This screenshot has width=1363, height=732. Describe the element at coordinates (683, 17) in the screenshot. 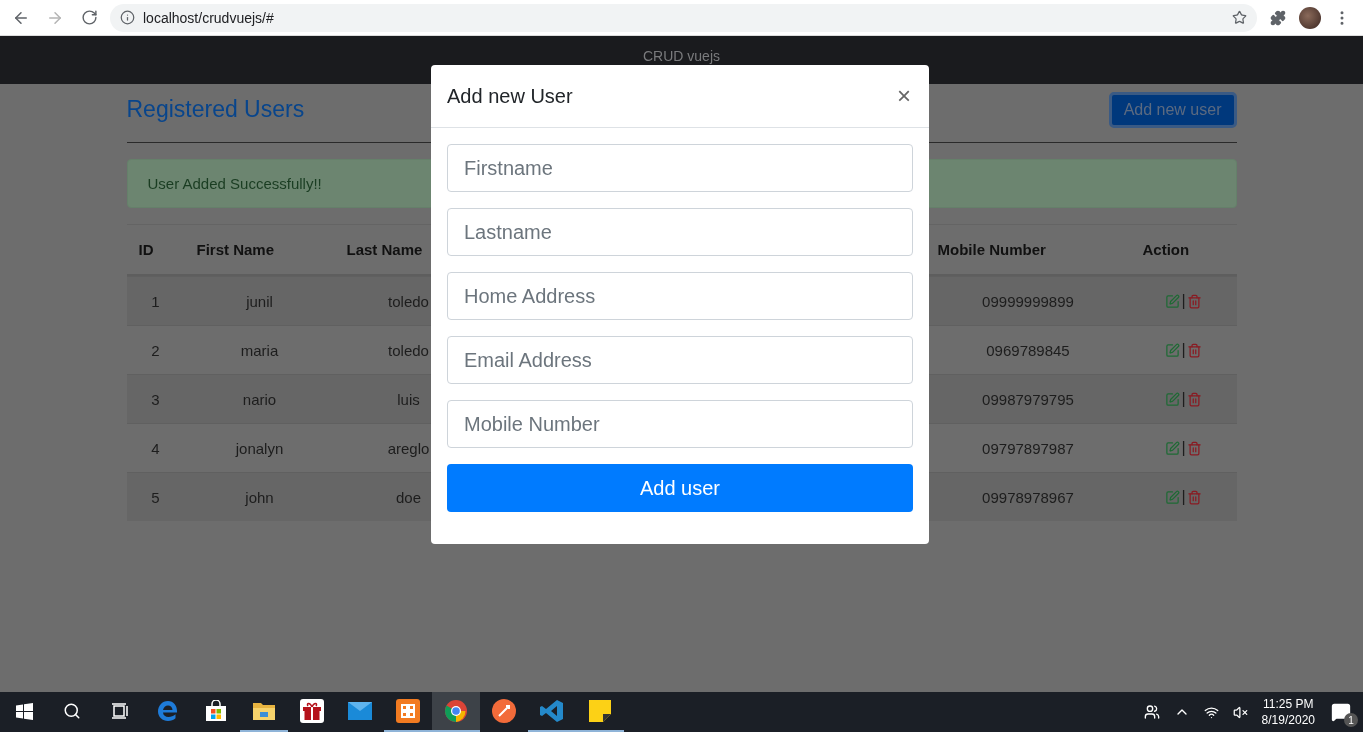

I see `address-bar: localhost/crudvuejs/#` at that location.